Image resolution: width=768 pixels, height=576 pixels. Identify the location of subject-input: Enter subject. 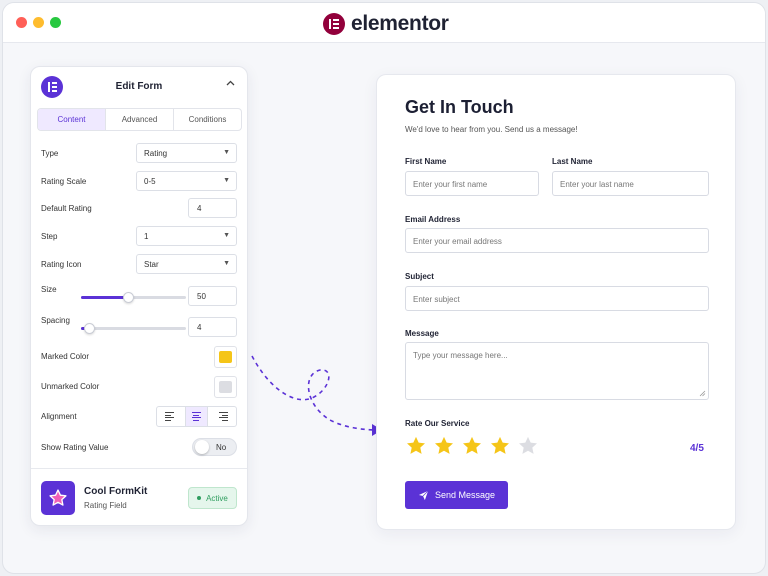
(557, 298).